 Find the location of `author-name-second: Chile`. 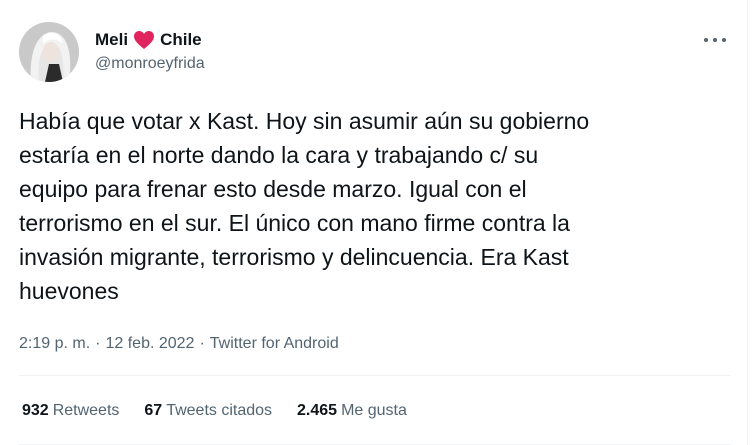

author-name-second: Chile is located at coordinates (181, 39).